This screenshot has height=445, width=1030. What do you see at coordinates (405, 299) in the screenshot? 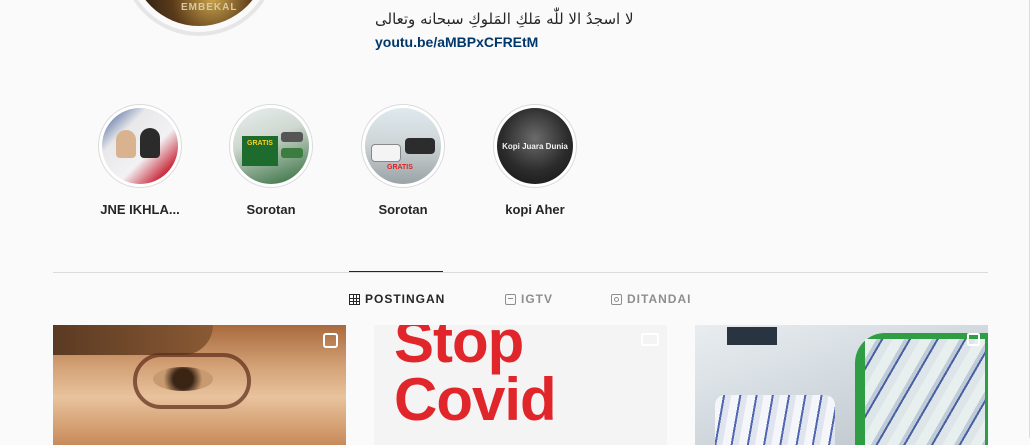
I see `tab-label: POSTINGAN` at bounding box center [405, 299].